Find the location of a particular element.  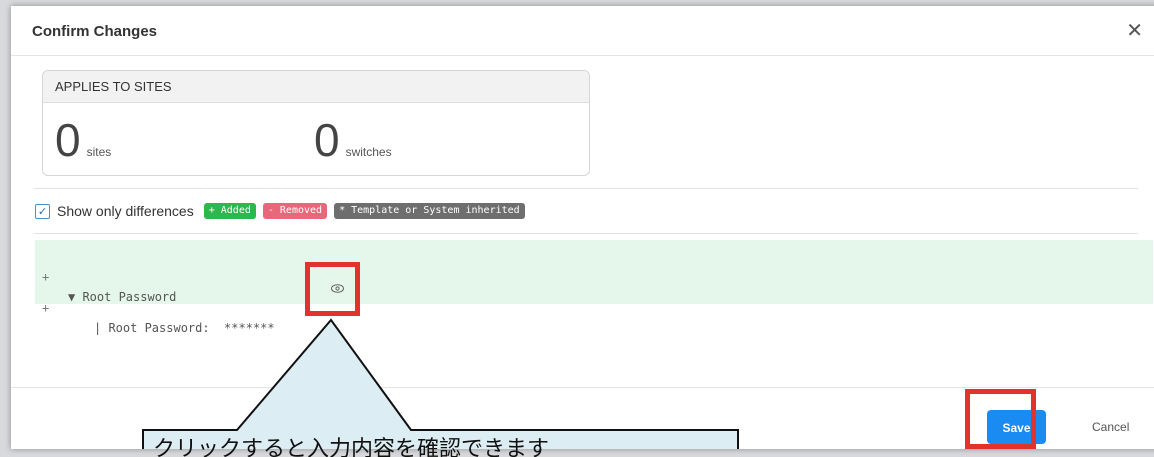

diff-content: ▼ Root Password is located at coordinates (122, 297).